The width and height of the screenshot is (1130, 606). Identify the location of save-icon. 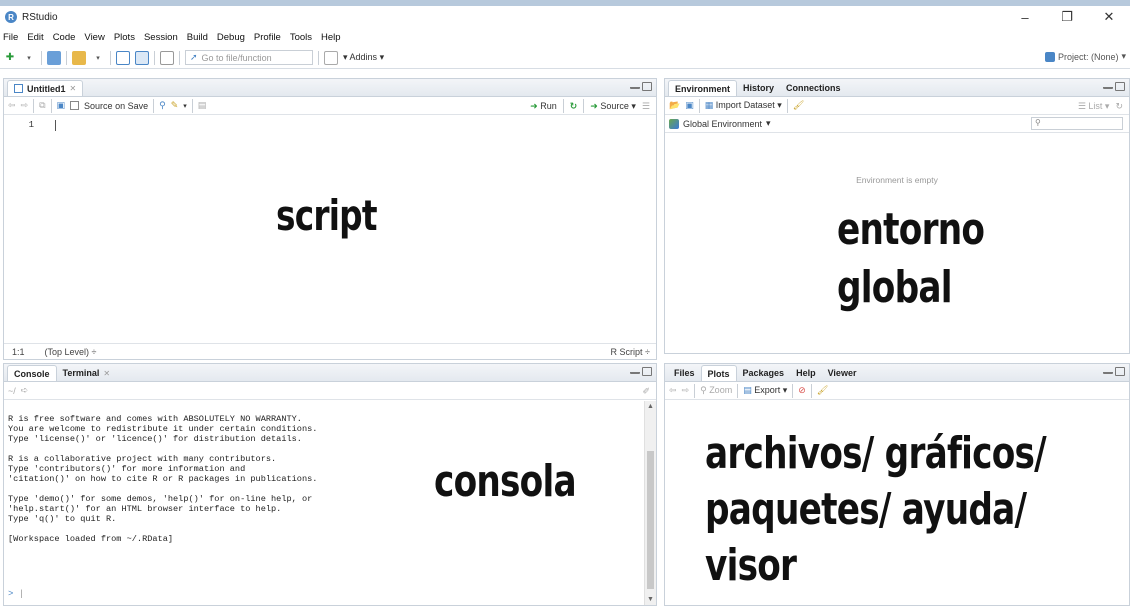
(123, 57).